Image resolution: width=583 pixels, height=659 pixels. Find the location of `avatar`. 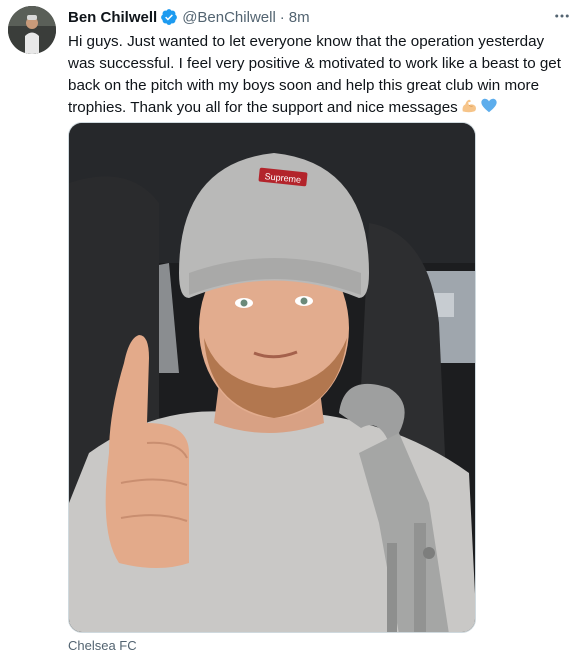

avatar is located at coordinates (32, 30).